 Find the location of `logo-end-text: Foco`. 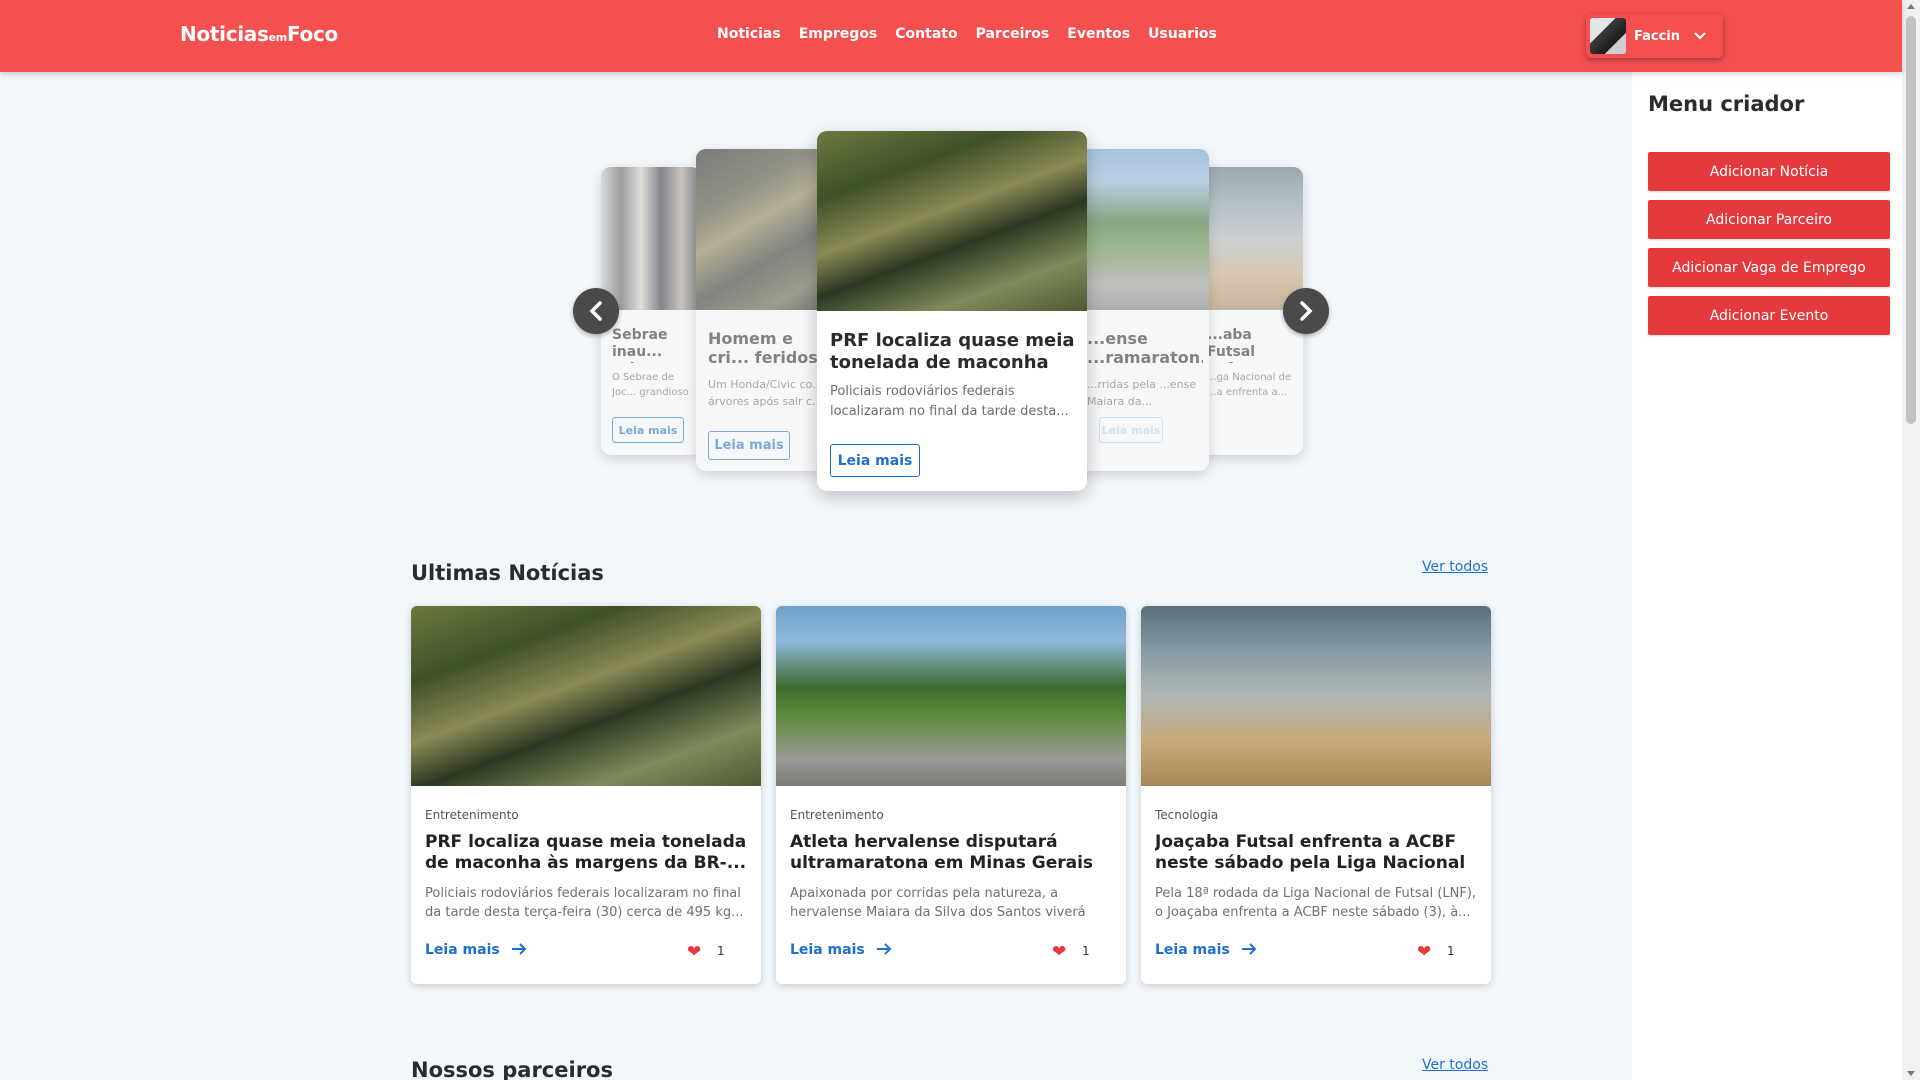

logo-end-text: Foco is located at coordinates (312, 34).